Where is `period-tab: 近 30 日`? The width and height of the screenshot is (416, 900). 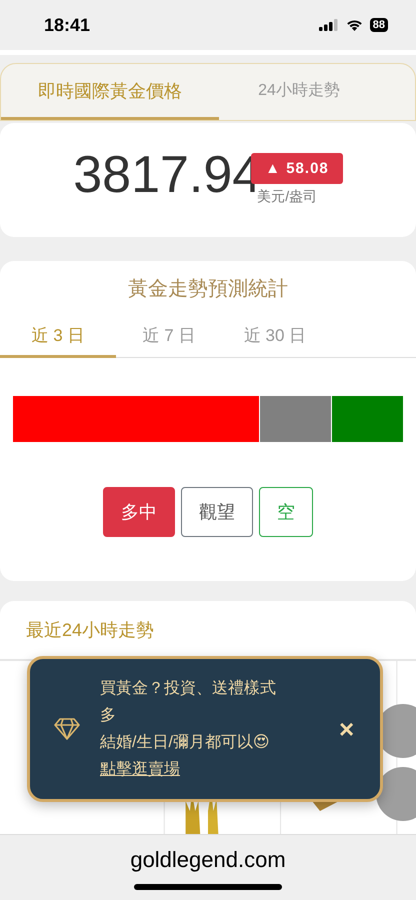 period-tab: 近 30 日 is located at coordinates (275, 337).